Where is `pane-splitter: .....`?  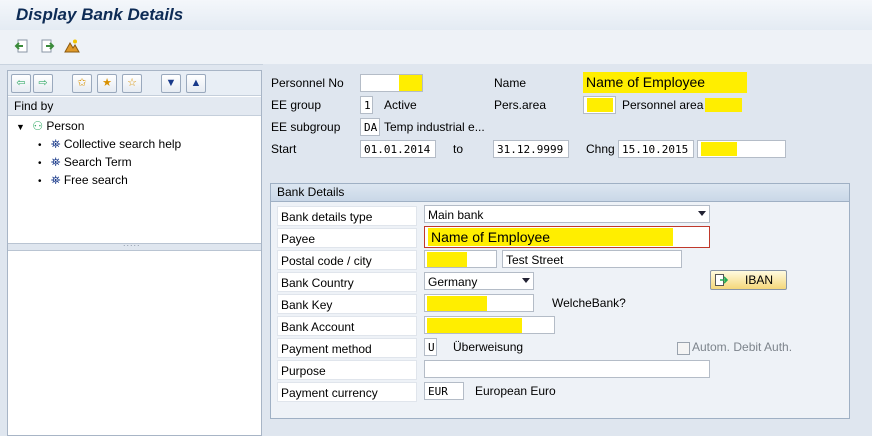 pane-splitter: ..... is located at coordinates (134, 244).